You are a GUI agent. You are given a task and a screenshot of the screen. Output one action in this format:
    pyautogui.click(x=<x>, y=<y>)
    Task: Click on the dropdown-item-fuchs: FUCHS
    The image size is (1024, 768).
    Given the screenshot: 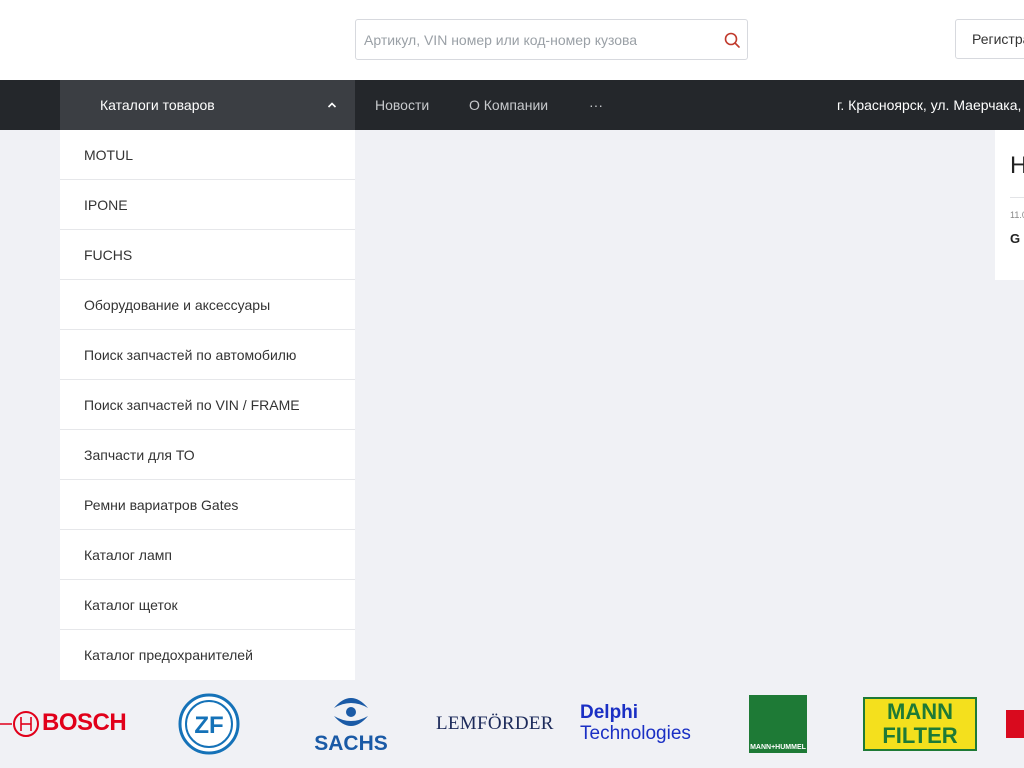 What is the action you would take?
    pyautogui.click(x=207, y=255)
    